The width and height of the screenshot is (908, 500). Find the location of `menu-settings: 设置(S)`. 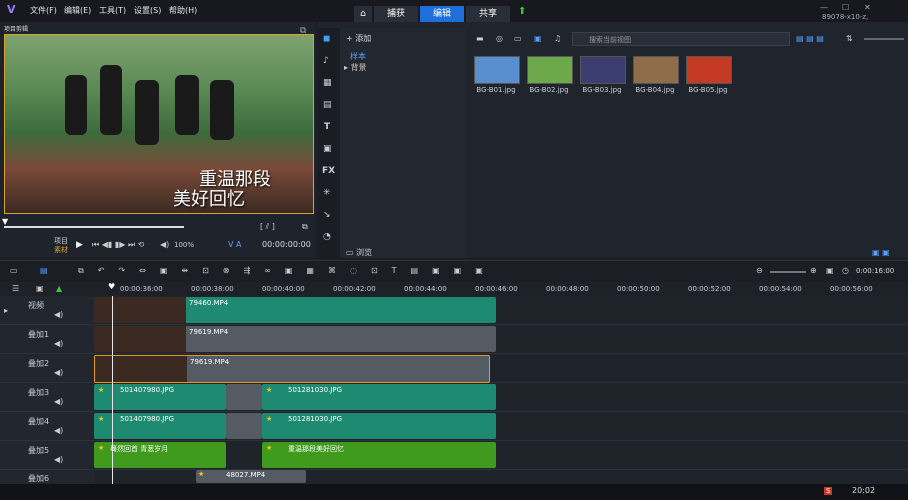

menu-settings: 设置(S) is located at coordinates (147, 10).